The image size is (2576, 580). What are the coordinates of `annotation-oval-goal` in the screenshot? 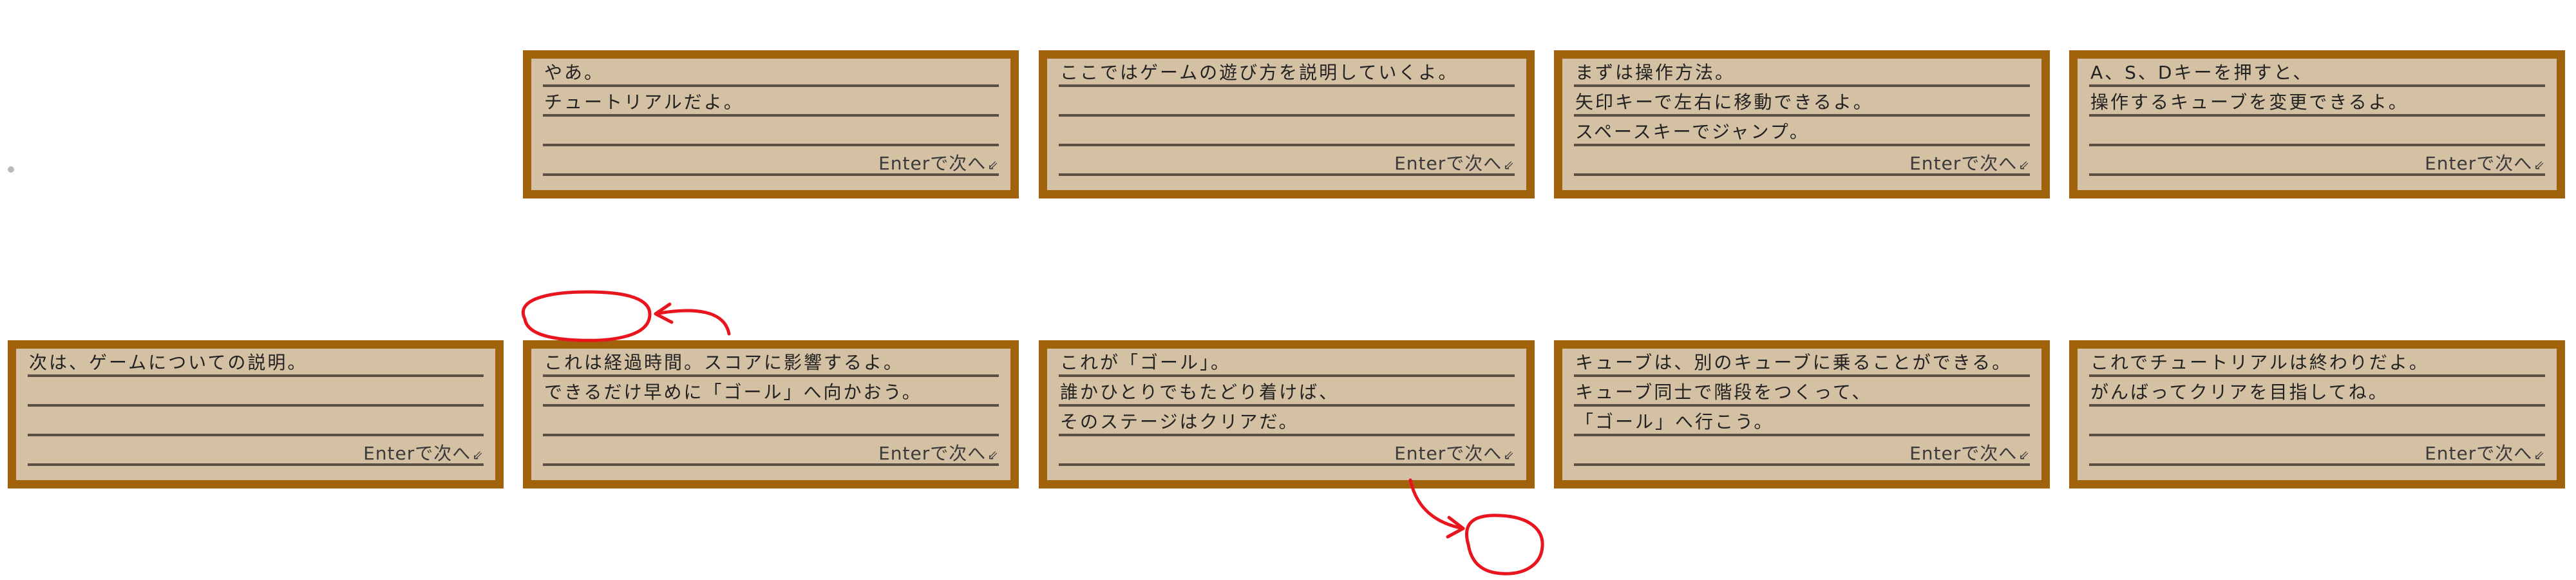 It's located at (1504, 544).